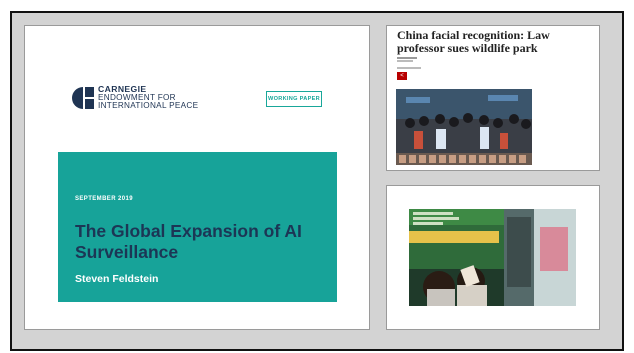  Describe the element at coordinates (83, 97) in the screenshot. I see `carnegie-logo-icon` at that location.